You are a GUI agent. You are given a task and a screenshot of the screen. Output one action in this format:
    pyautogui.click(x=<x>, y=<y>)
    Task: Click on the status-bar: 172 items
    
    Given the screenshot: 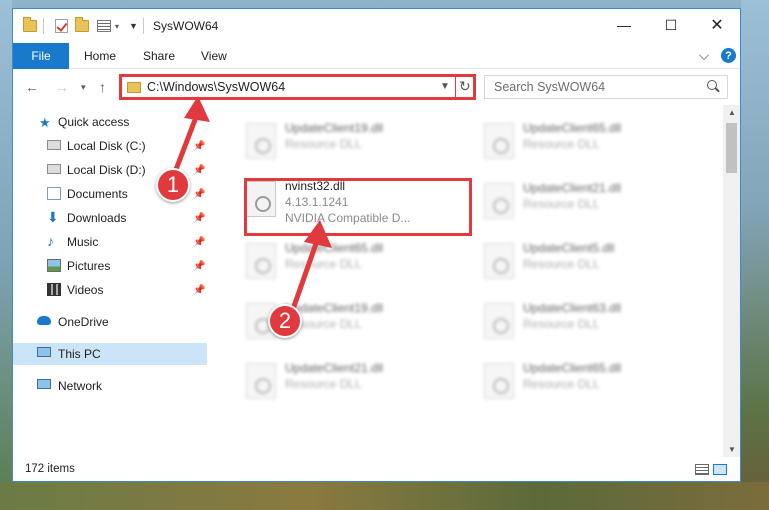 What is the action you would take?
    pyautogui.click(x=376, y=470)
    